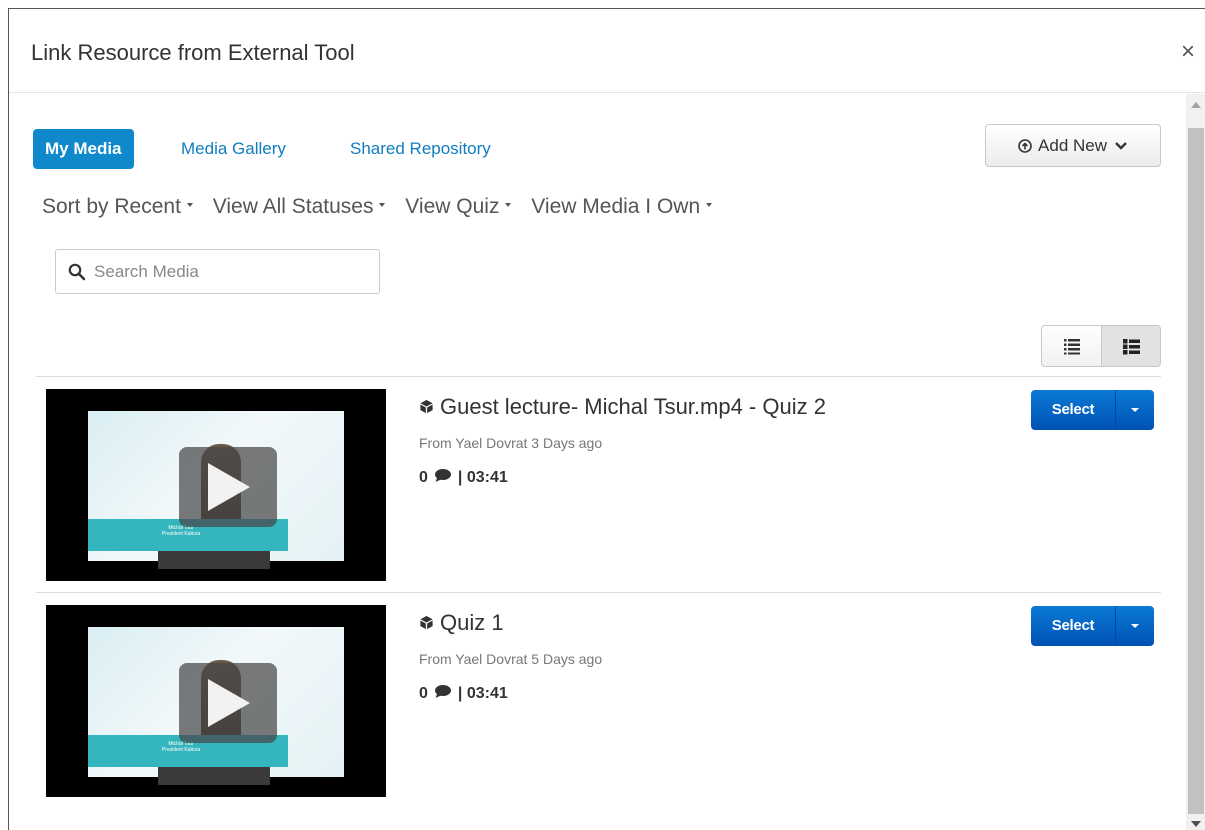 The width and height of the screenshot is (1205, 830). What do you see at coordinates (77, 272) in the screenshot?
I see `search-icon` at bounding box center [77, 272].